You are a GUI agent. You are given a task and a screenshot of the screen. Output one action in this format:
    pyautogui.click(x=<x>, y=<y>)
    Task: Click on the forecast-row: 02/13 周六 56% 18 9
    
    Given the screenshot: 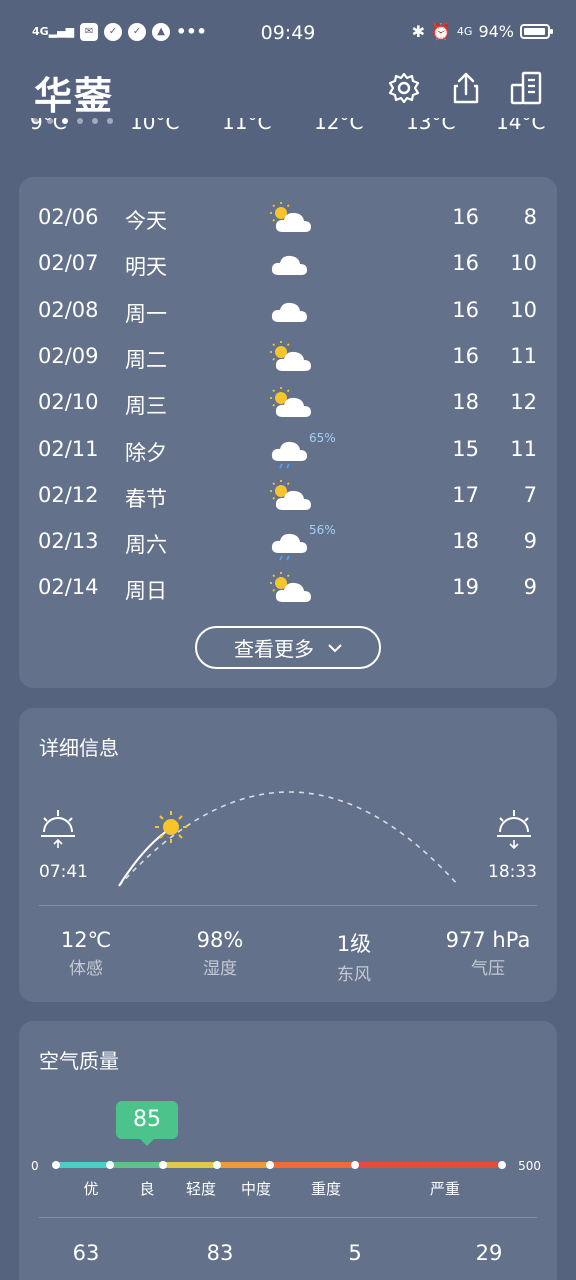 What is the action you would take?
    pyautogui.click(x=288, y=543)
    